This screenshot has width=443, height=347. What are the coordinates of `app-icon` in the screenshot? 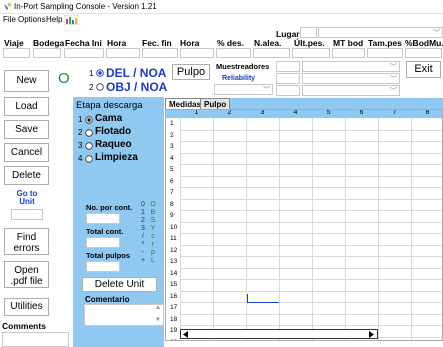 It's located at (7, 6).